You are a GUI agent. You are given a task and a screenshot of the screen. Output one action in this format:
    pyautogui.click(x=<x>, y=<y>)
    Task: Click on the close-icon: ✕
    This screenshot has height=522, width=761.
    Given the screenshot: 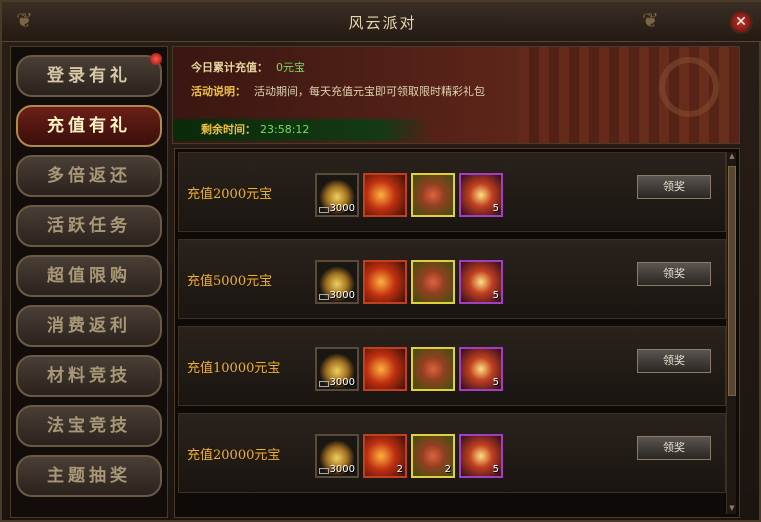 What is the action you would take?
    pyautogui.click(x=741, y=22)
    